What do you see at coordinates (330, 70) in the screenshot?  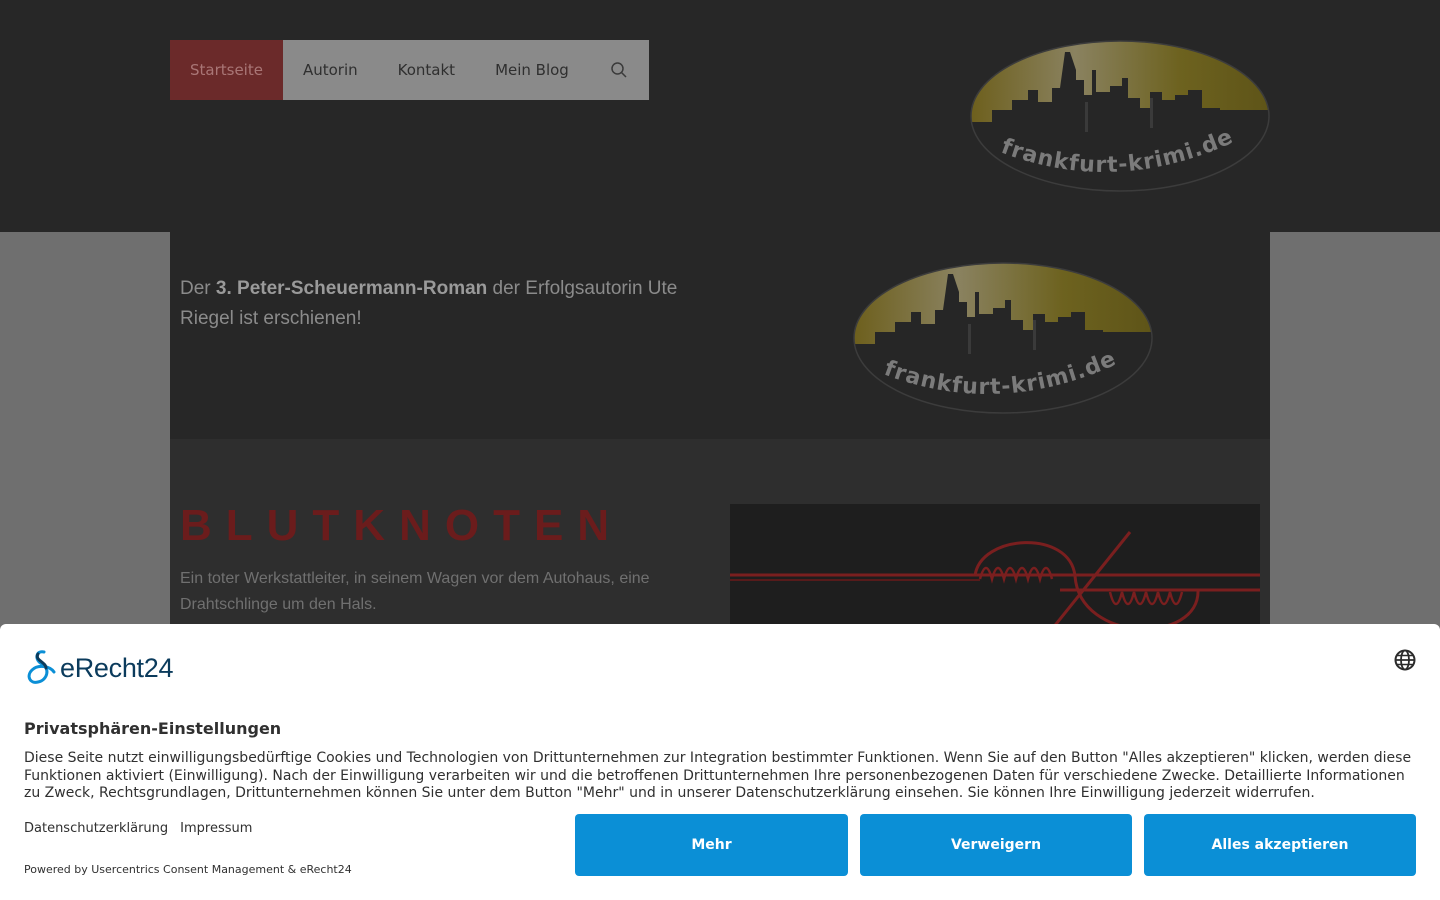 I see `nav-item-autorin: Autorin` at bounding box center [330, 70].